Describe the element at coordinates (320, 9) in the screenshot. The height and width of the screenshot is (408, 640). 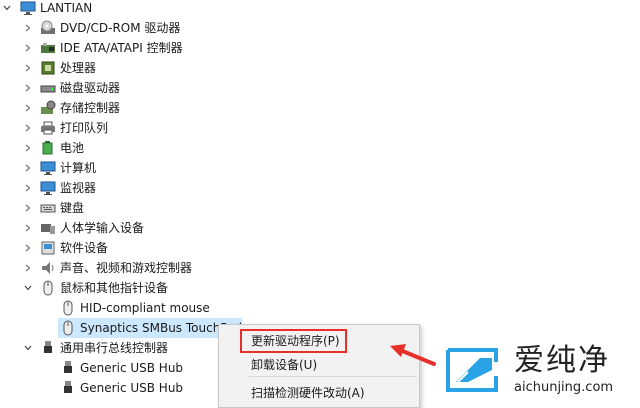
I see `tree-root-lantian: LANTIAN` at that location.